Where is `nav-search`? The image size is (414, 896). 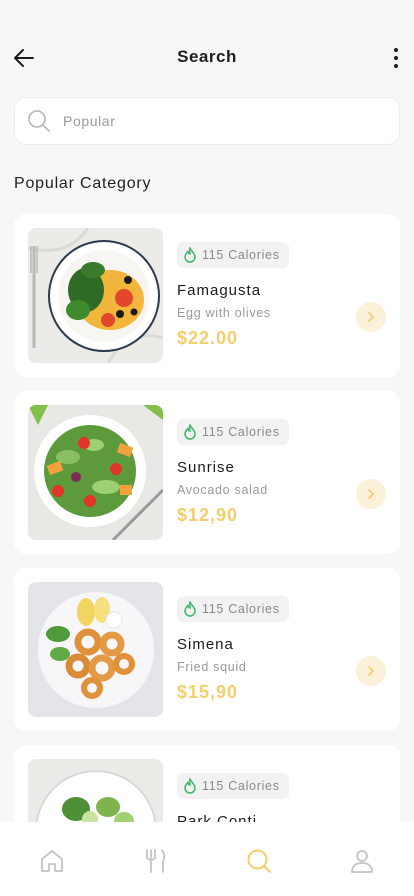 nav-search is located at coordinates (259, 861).